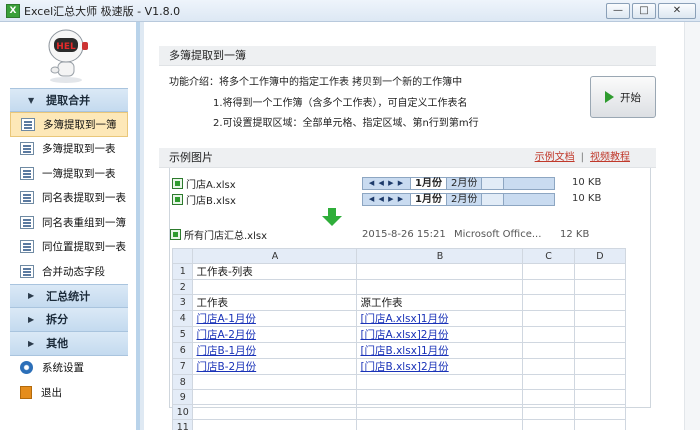  Describe the element at coordinates (407, 158) in the screenshot. I see `example-header: 示例图片 示例文档 | 视频教程` at that location.